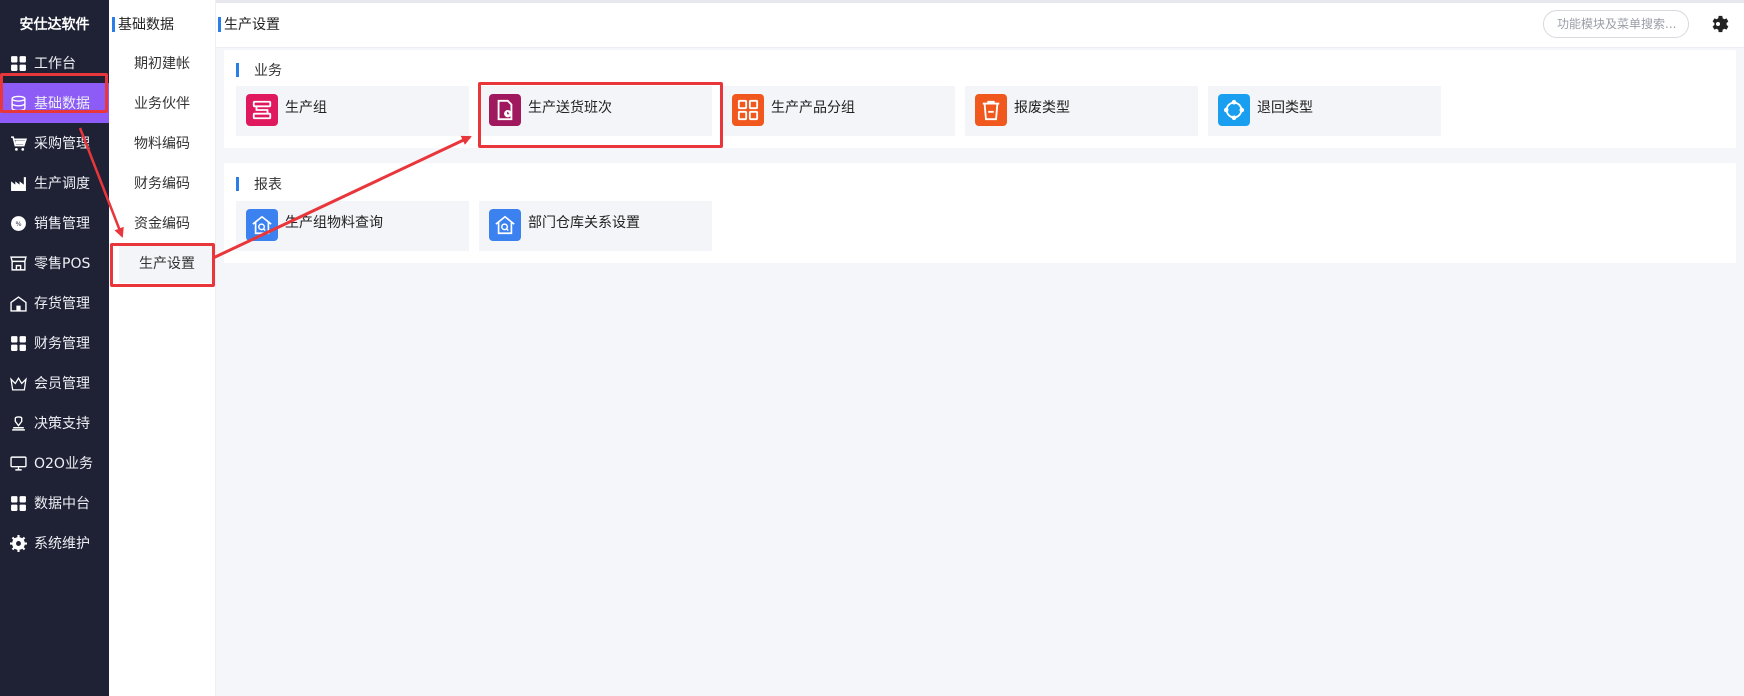 The height and width of the screenshot is (696, 1744). What do you see at coordinates (162, 183) in the screenshot?
I see `subnav-item: 财务编码` at bounding box center [162, 183].